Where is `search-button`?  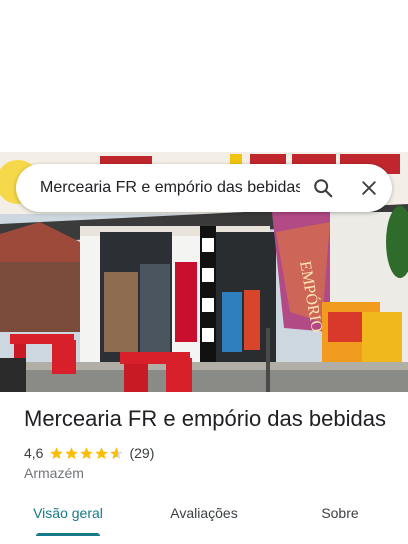 search-button is located at coordinates (323, 188).